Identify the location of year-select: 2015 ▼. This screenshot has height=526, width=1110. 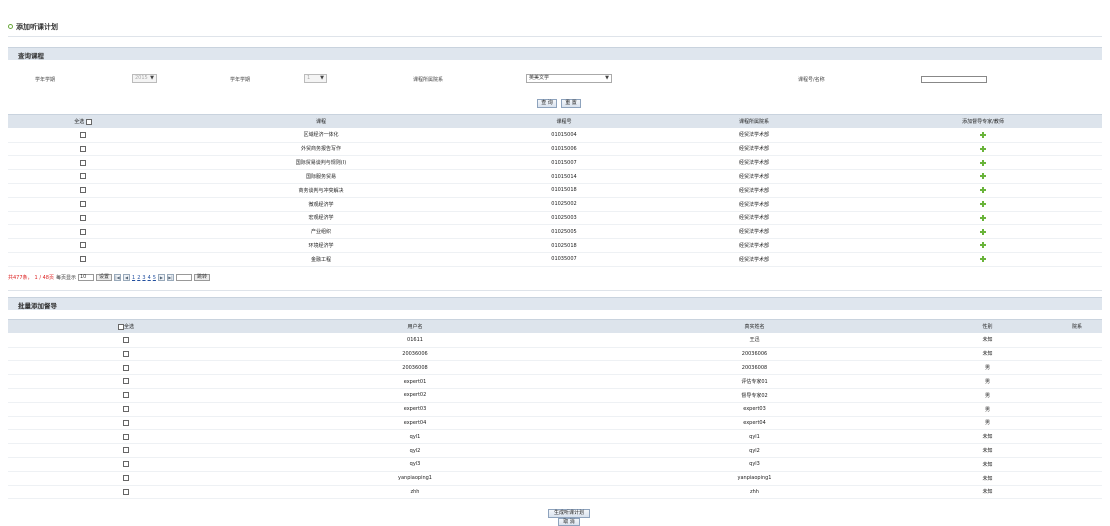
(144, 78).